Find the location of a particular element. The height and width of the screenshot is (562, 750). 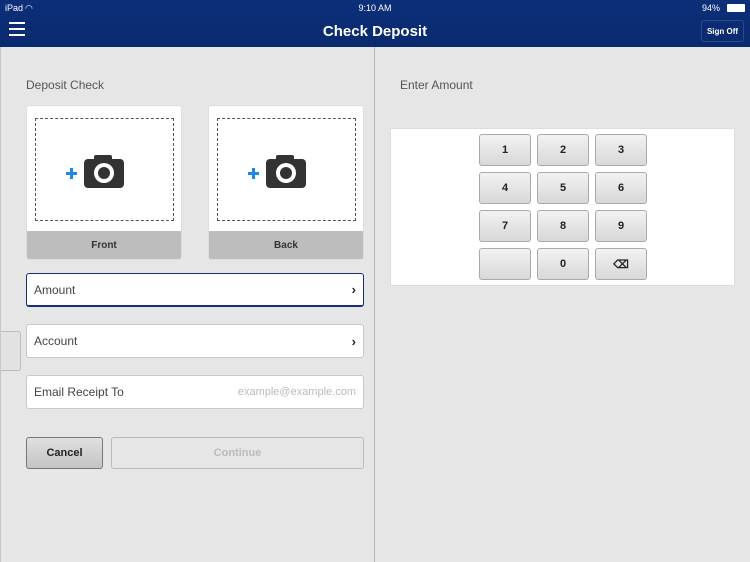

front-image-capture: Front is located at coordinates (104, 182).